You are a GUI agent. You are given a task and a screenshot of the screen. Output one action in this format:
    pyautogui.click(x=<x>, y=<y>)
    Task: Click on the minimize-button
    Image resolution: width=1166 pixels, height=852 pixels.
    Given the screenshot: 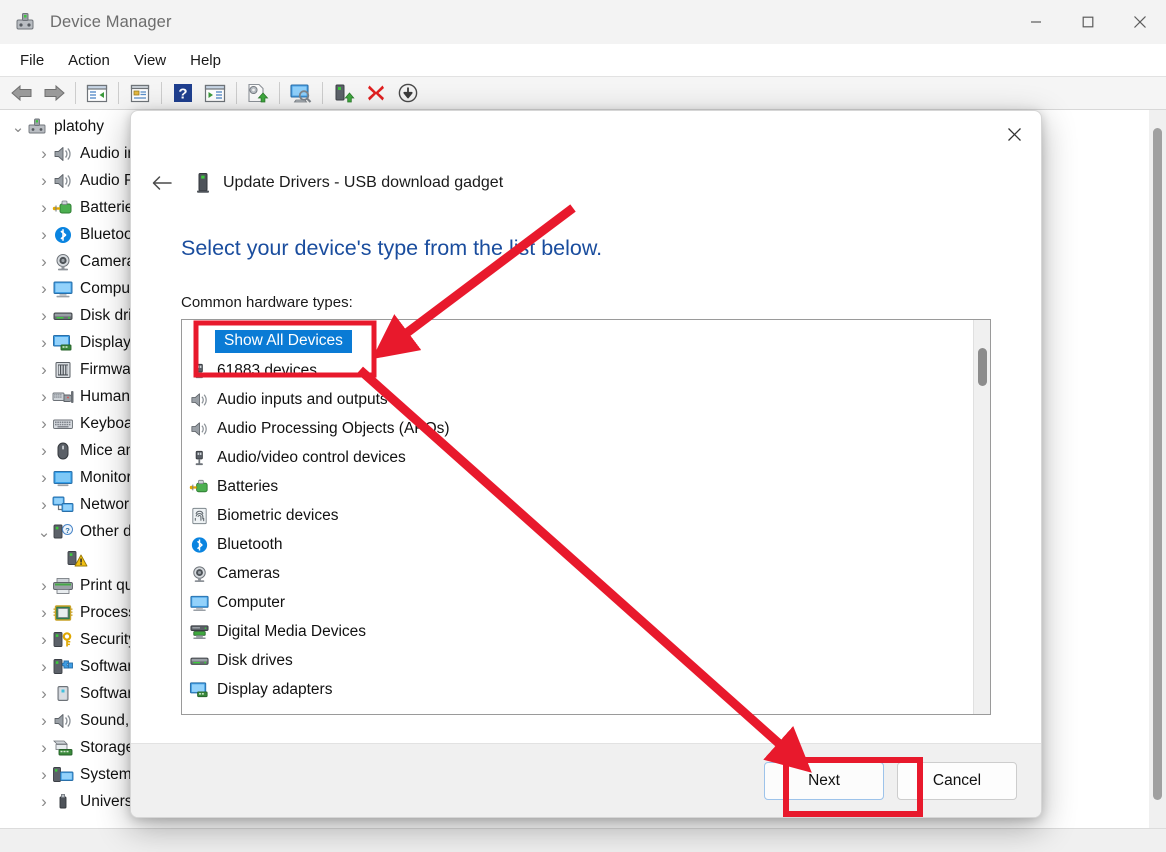 What is the action you would take?
    pyautogui.click(x=1036, y=22)
    